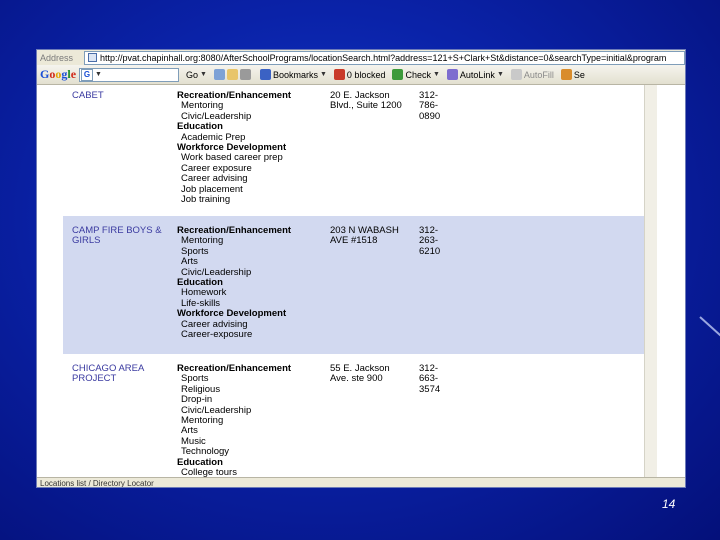 The width and height of the screenshot is (720, 540). What do you see at coordinates (196, 75) in the screenshot?
I see `go-button: Go ▼` at bounding box center [196, 75].